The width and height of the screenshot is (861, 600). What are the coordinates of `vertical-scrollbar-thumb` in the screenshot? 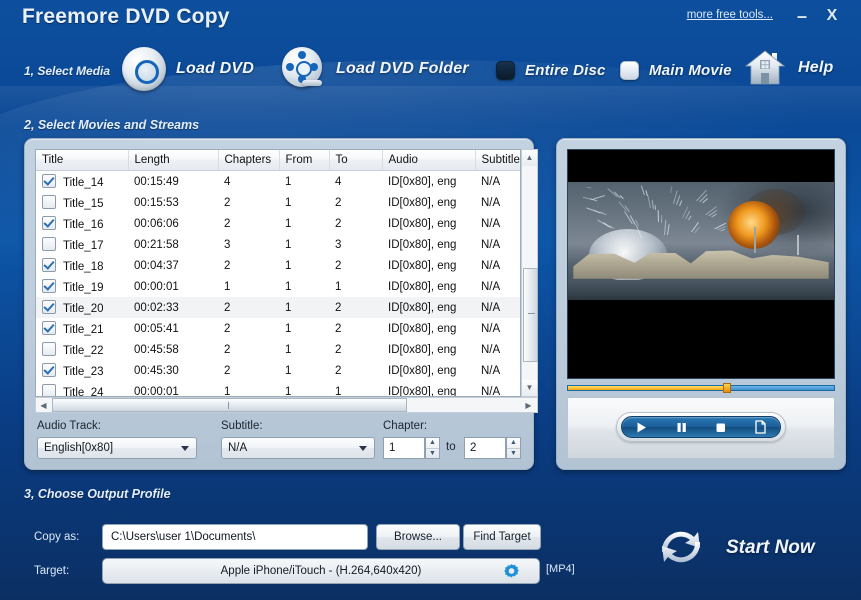 It's located at (530, 315).